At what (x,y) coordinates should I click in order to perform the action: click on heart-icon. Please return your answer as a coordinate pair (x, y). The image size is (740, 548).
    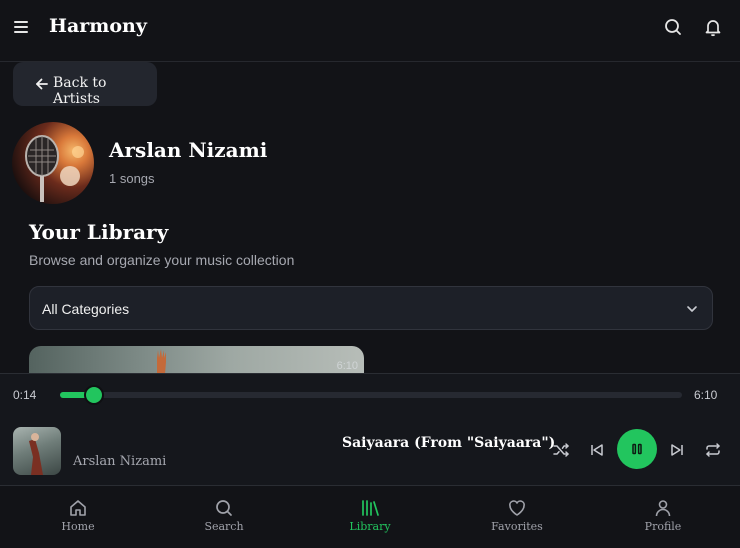
    Looking at the image, I should click on (517, 508).